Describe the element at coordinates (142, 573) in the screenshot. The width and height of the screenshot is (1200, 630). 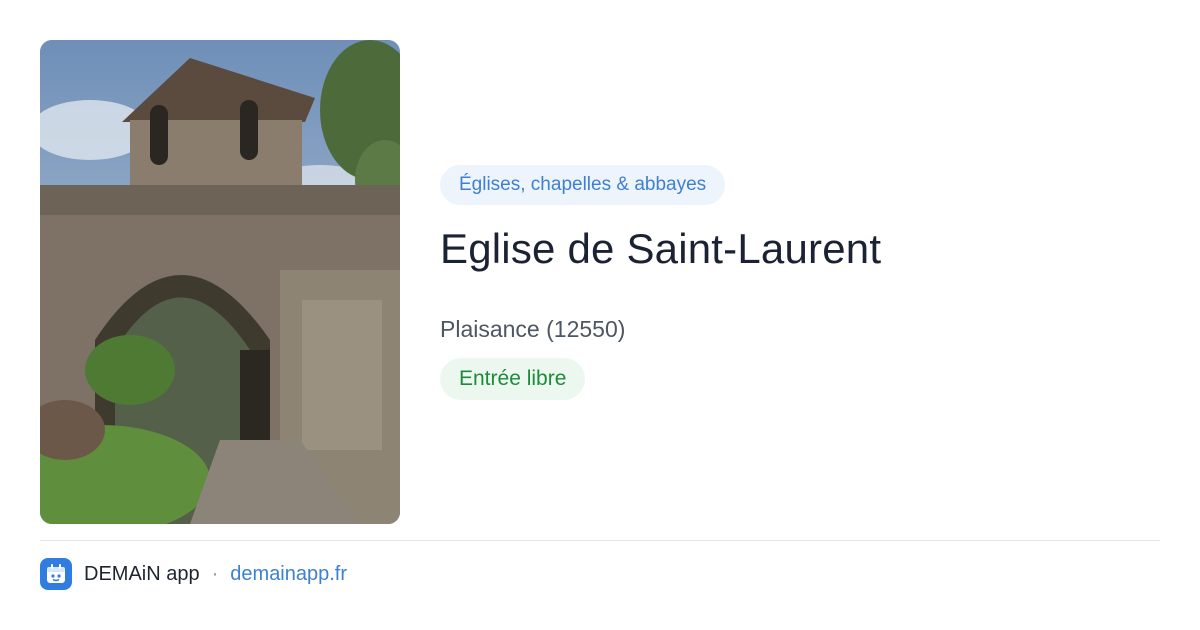
I see `app-name: DEMAiN app` at that location.